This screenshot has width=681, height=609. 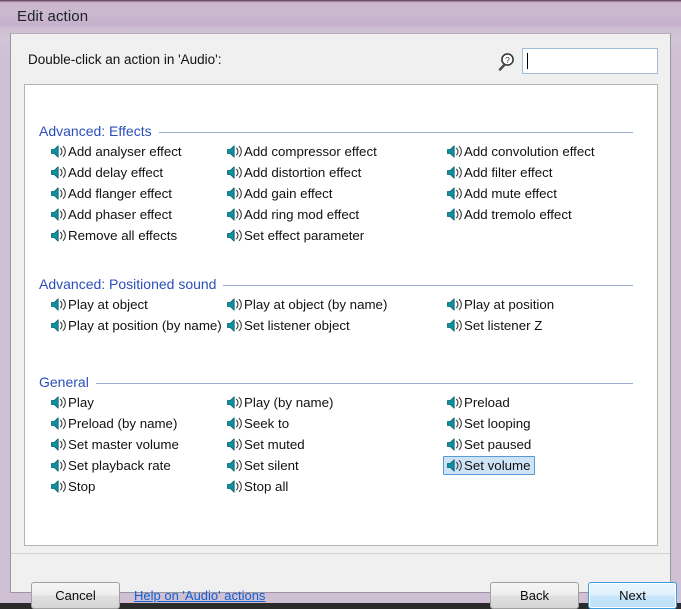 I want to click on magnifier-question-icon: ?, so click(x=506, y=62).